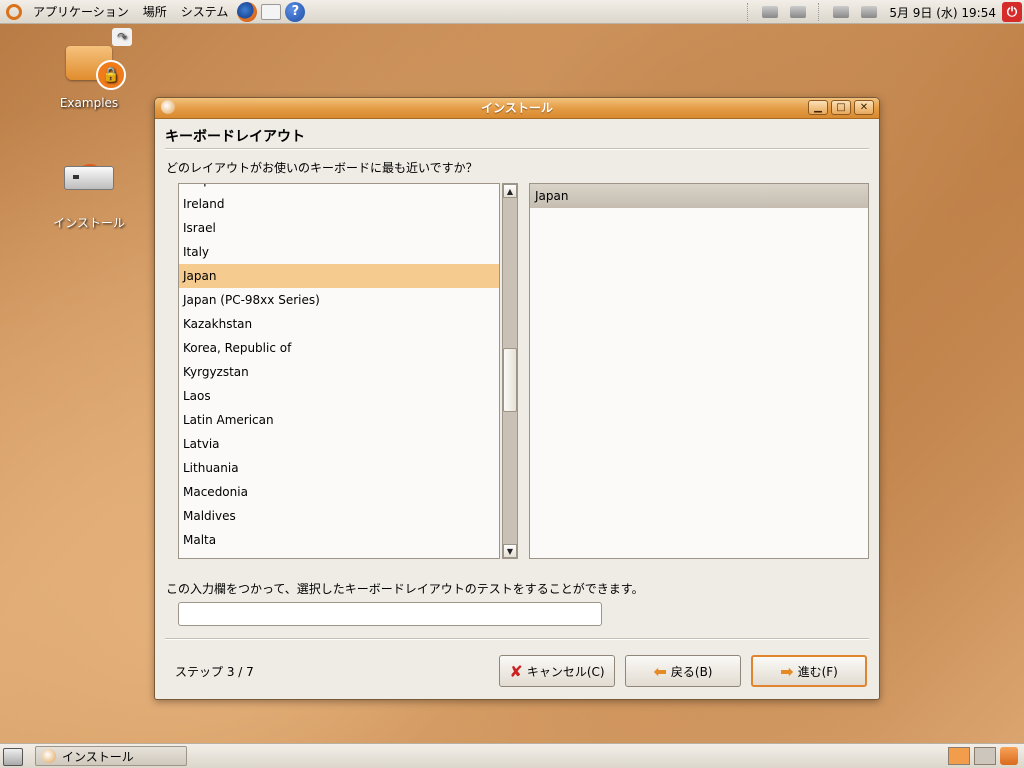 This screenshot has height=768, width=1024. Describe the element at coordinates (864, 107) in the screenshot. I see `close-button: ✕` at that location.